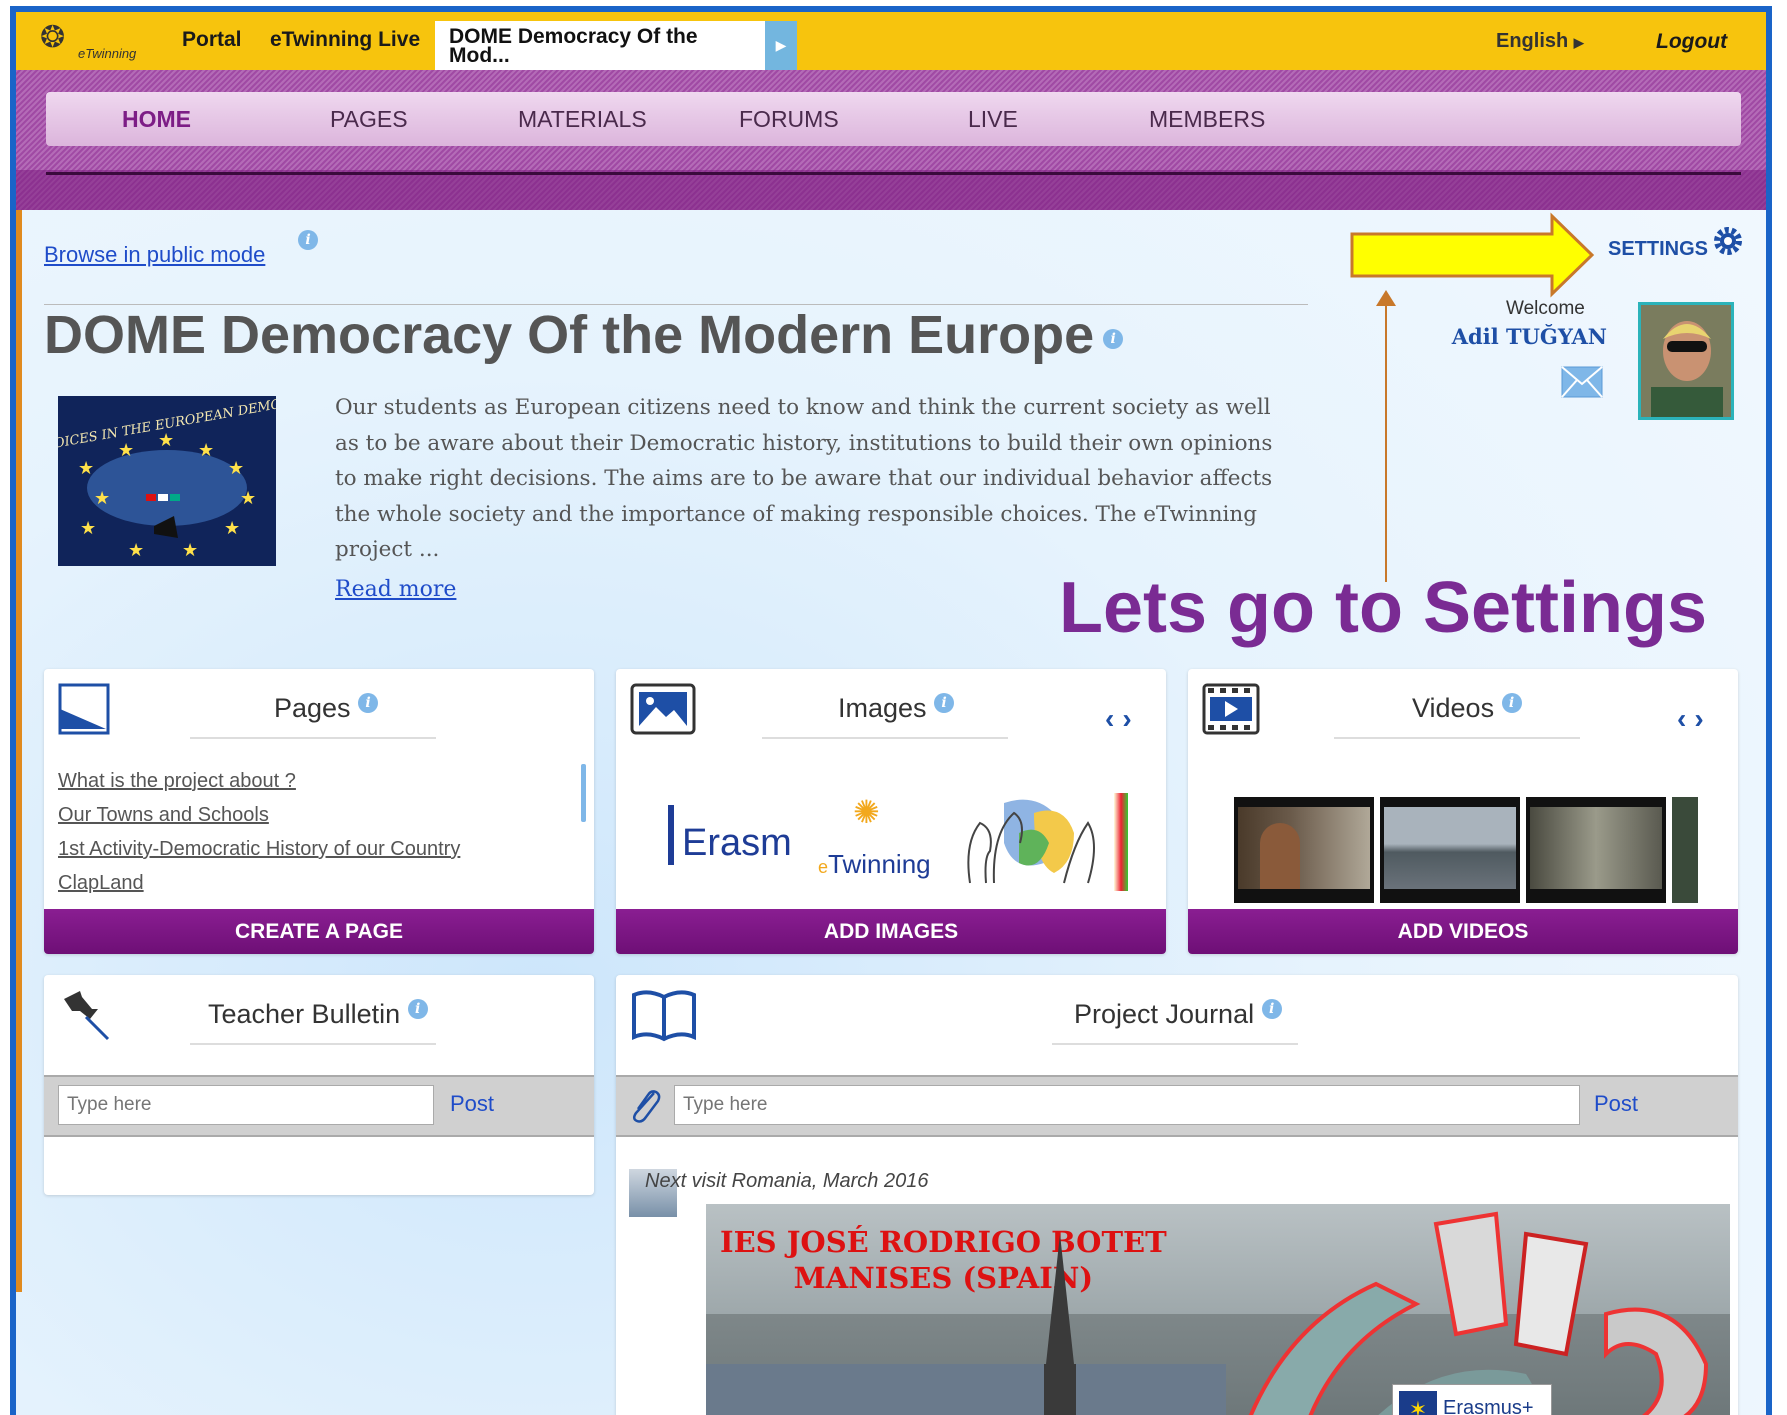 This screenshot has width=1787, height=1415. Describe the element at coordinates (96, 42) in the screenshot. I see `etwinning-logo: ❂ eTwinning` at that location.